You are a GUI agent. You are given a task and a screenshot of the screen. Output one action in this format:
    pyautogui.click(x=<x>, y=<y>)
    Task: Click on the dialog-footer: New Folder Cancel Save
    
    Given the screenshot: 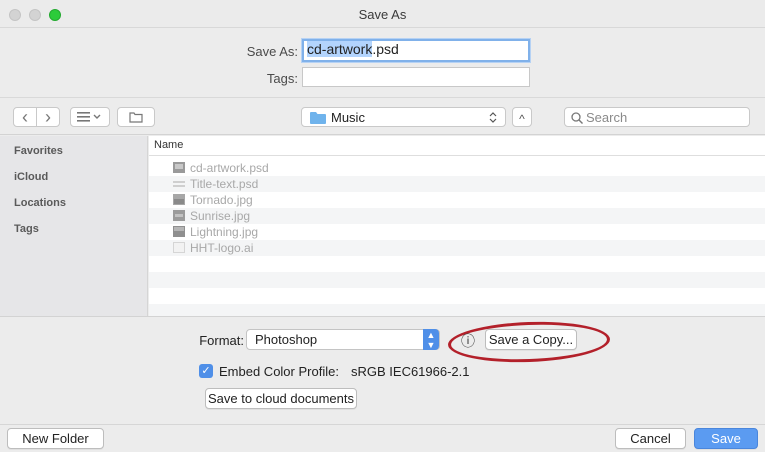 What is the action you would take?
    pyautogui.click(x=382, y=438)
    